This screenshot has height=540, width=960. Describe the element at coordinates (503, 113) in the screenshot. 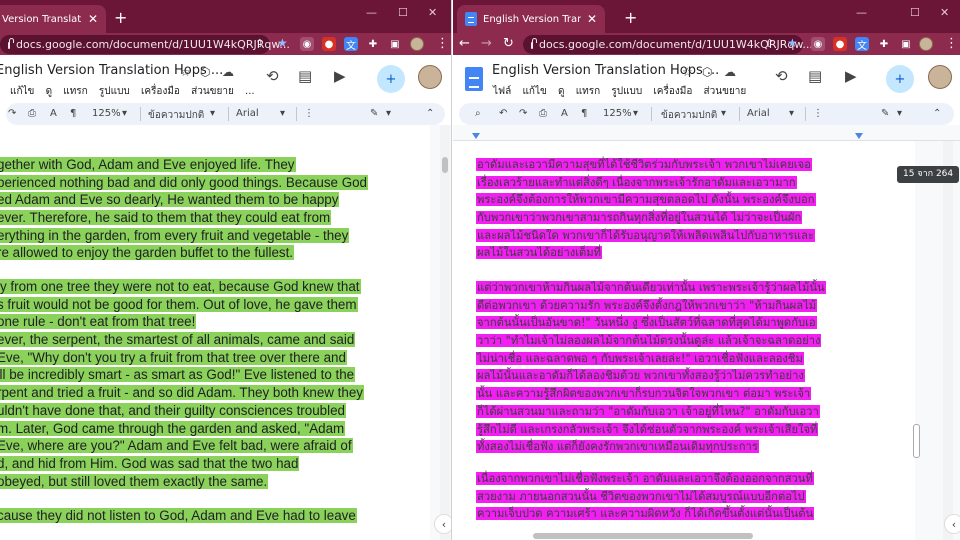

I see `undo-icon: ↶` at that location.